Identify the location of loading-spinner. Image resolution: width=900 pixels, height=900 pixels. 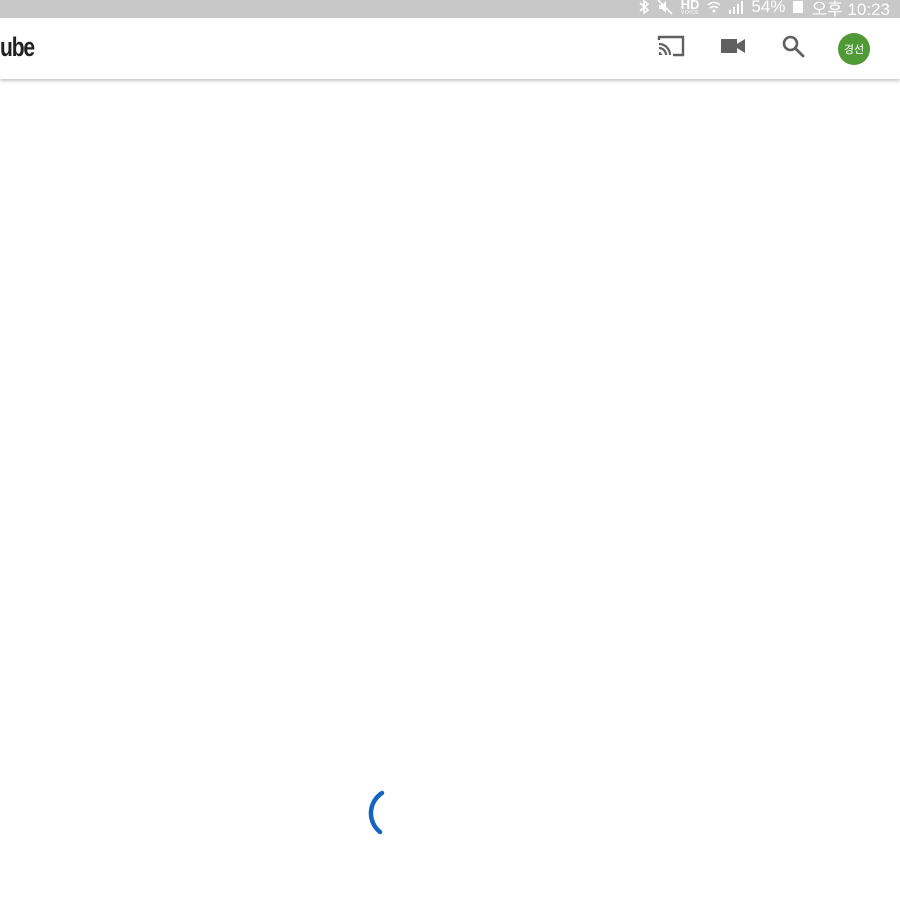
(376, 812).